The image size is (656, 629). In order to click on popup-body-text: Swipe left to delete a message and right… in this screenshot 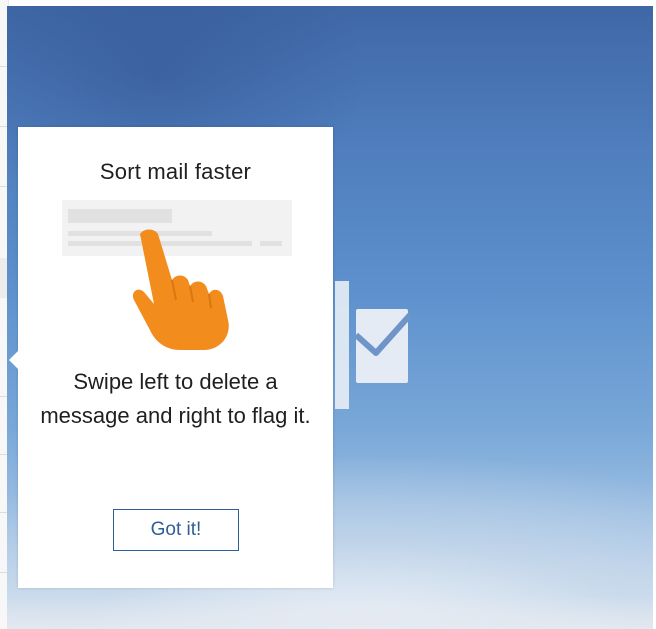, I will do `click(175, 398)`.